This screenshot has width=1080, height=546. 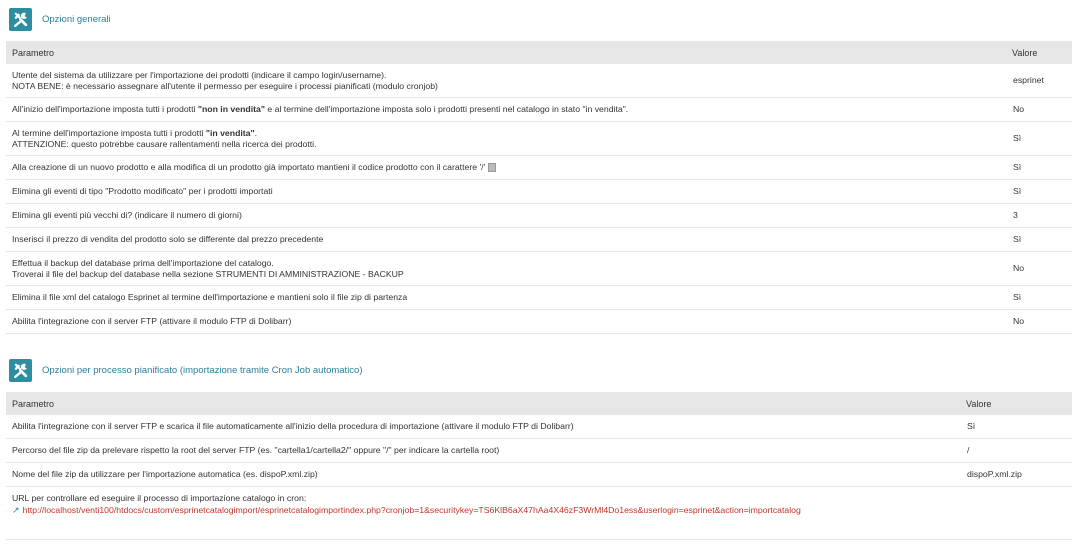 I want to click on section-general-header: Opzioni generali, so click(x=60, y=19).